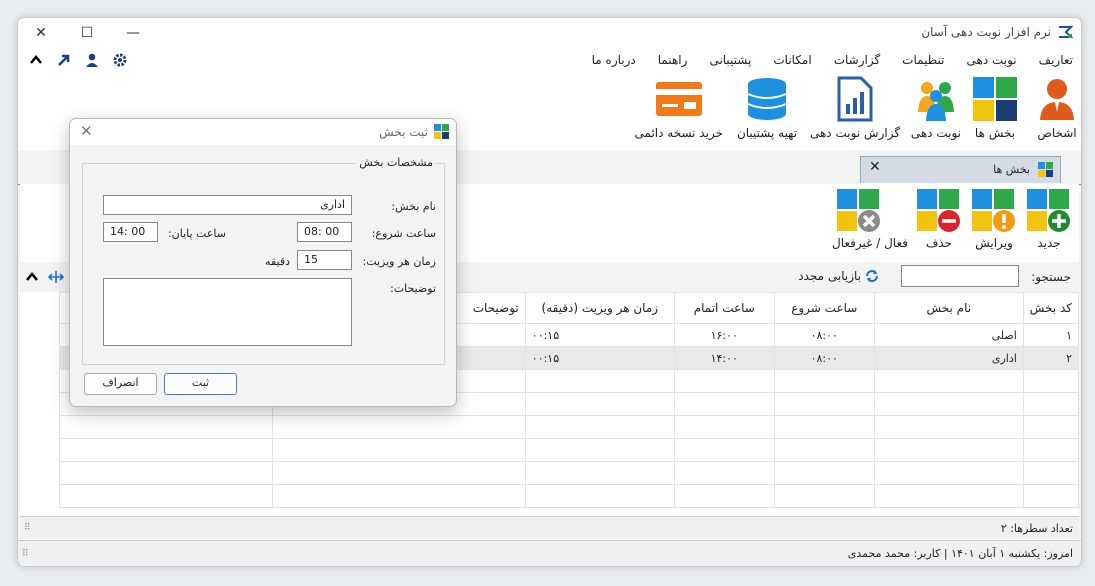 The image size is (1095, 586). I want to click on col-header-end: ساعت اتمام, so click(724, 308).